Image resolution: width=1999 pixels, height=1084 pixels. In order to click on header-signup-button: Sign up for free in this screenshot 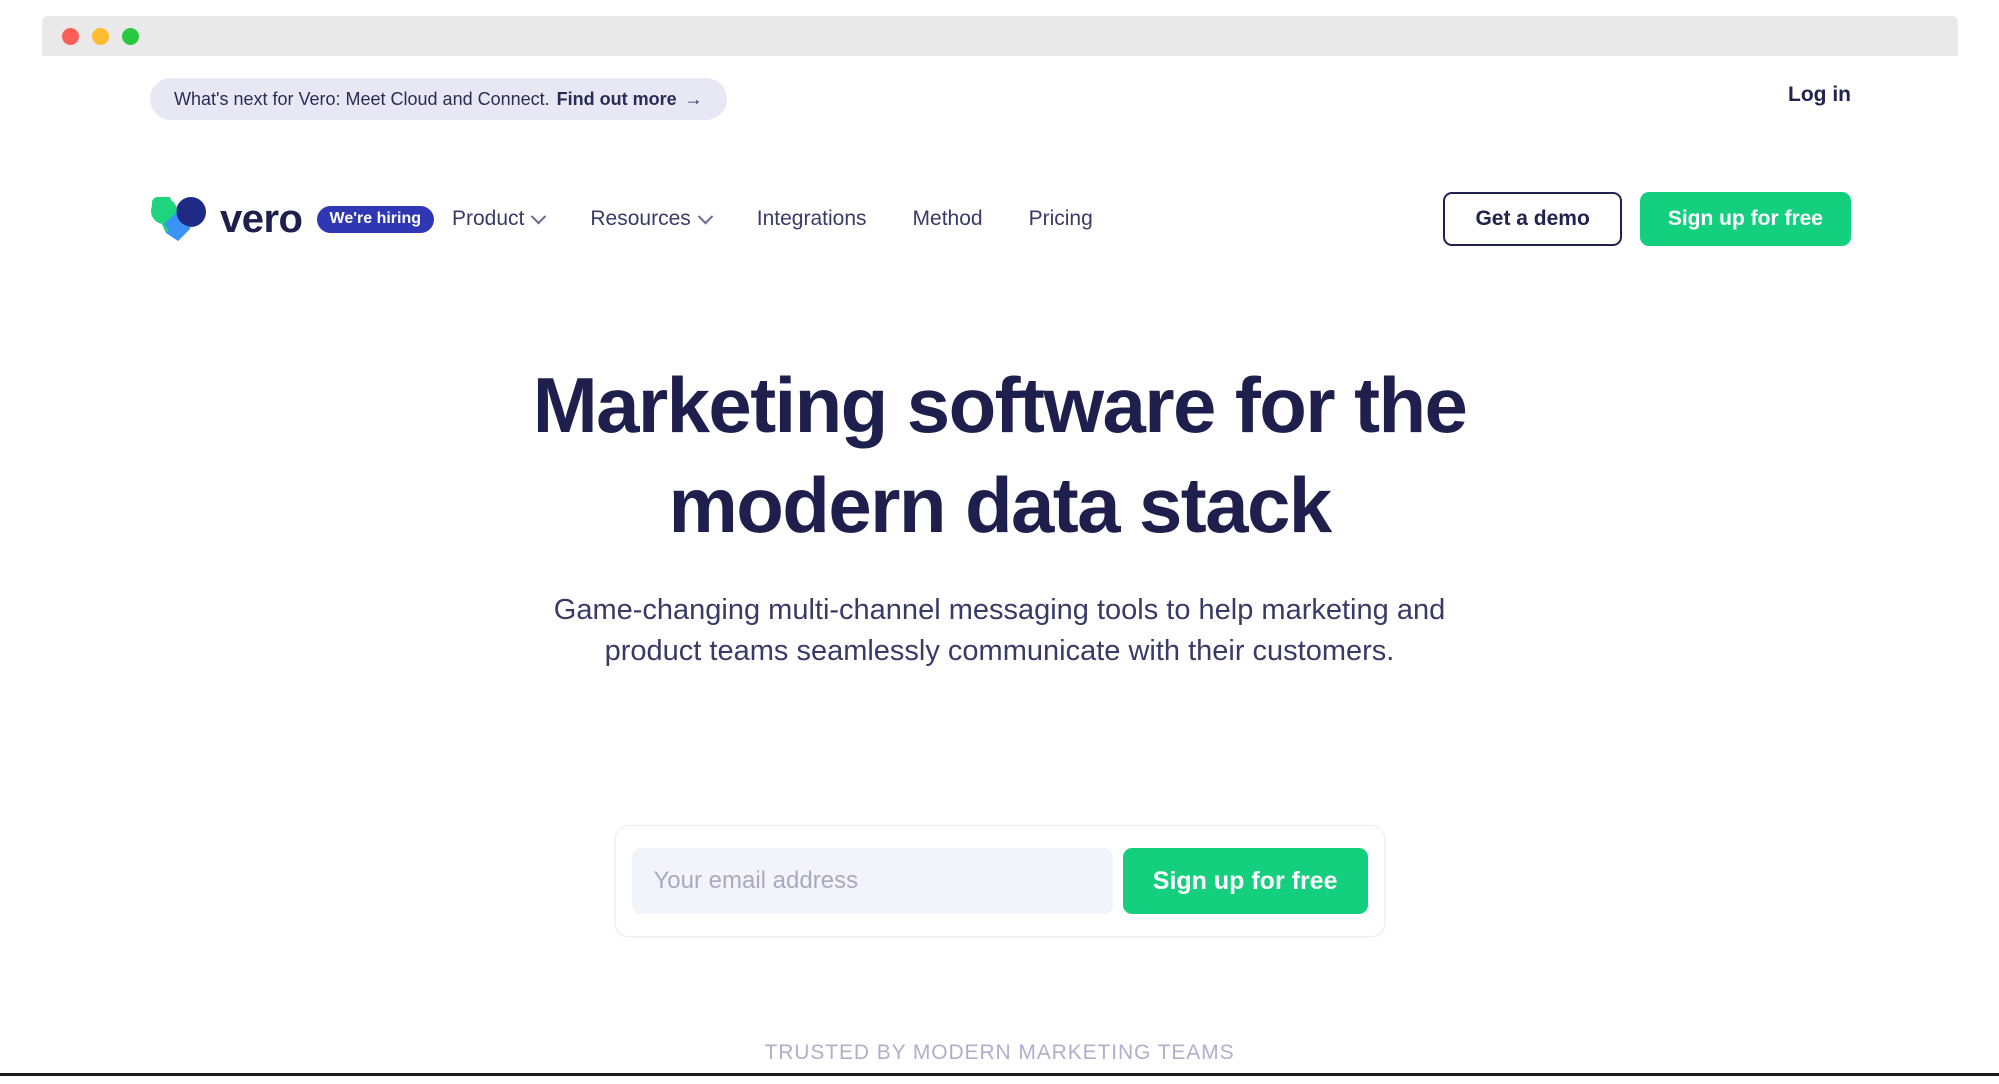, I will do `click(1745, 219)`.